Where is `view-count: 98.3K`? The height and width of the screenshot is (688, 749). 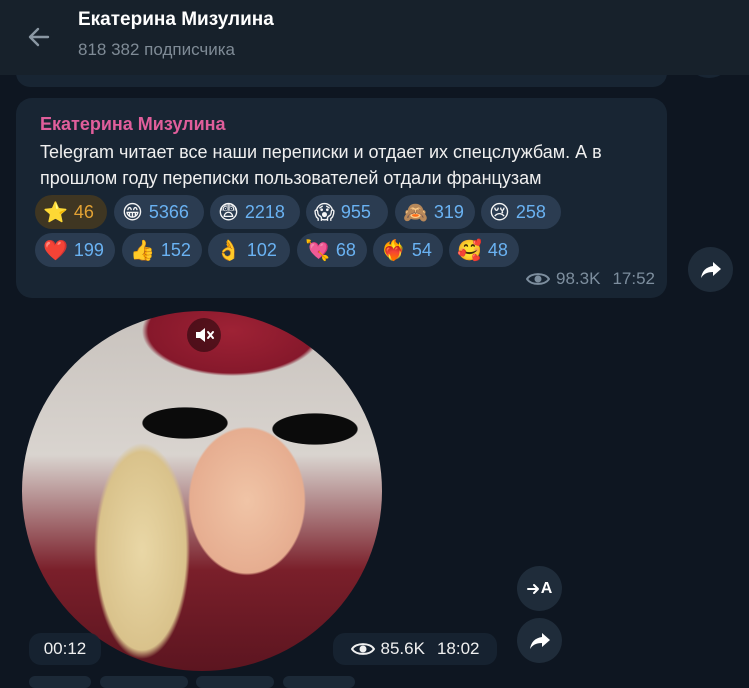
view-count: 98.3K is located at coordinates (578, 278).